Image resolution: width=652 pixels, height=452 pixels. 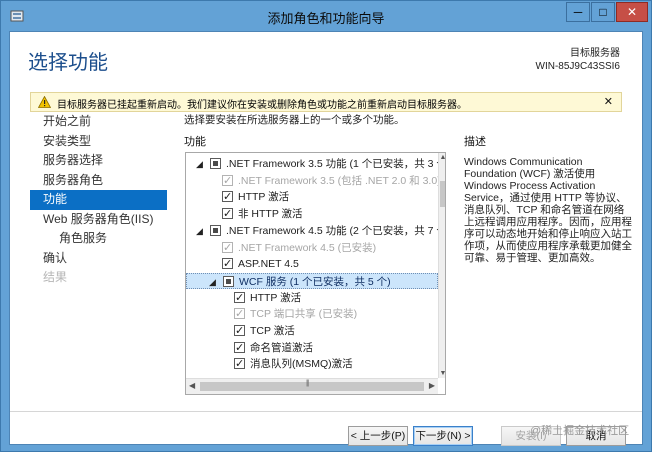 I want to click on nav-item-features: 功能, so click(x=98, y=200).